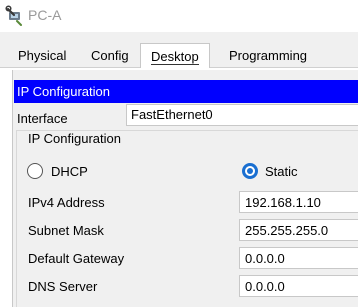  Describe the element at coordinates (186, 91) in the screenshot. I see `ip-config-header: IP Configuration` at that location.